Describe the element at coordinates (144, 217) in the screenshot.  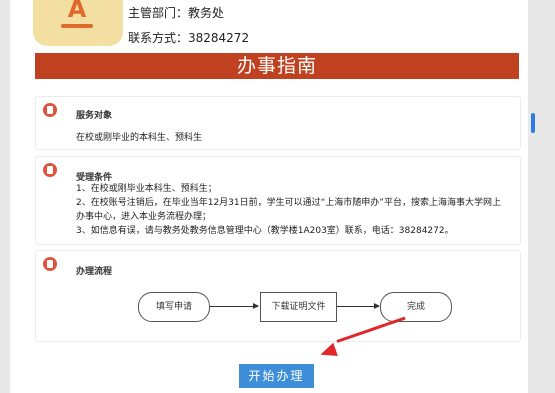
I see `condition-line: 办事中心，进入本业务流程办理；` at that location.